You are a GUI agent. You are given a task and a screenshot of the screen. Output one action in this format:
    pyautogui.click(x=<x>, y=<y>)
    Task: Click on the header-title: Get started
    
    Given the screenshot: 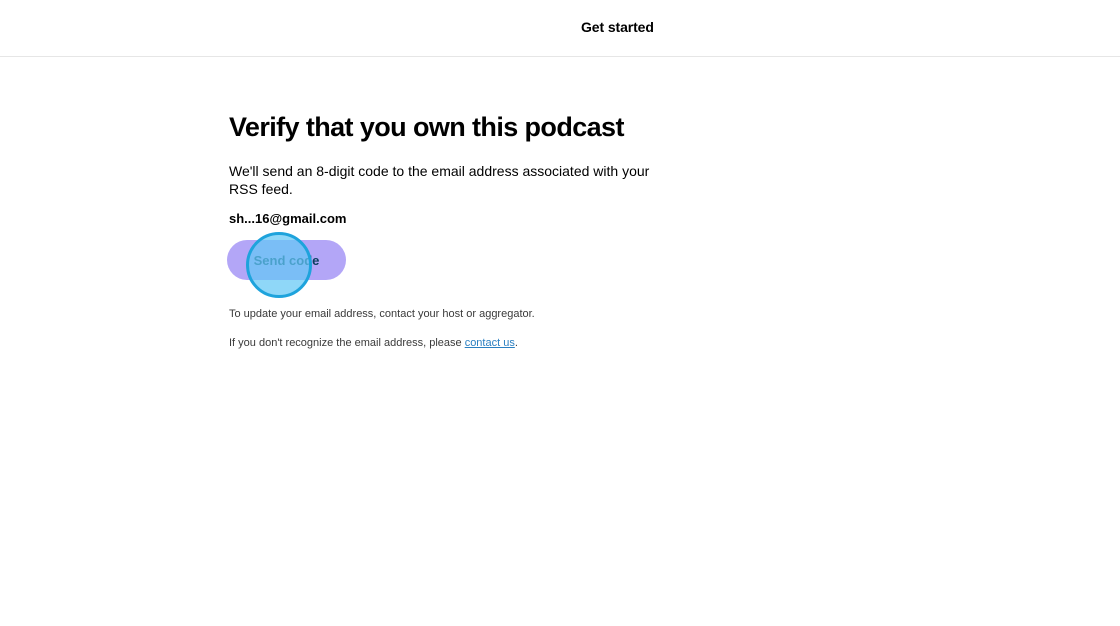 What is the action you would take?
    pyautogui.click(x=617, y=27)
    